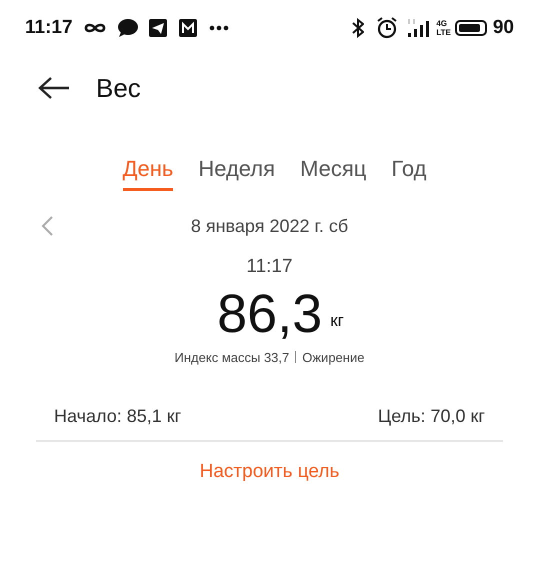 The width and height of the screenshot is (539, 564). Describe the element at coordinates (443, 32) in the screenshot. I see `network-type-label: LTE` at that location.